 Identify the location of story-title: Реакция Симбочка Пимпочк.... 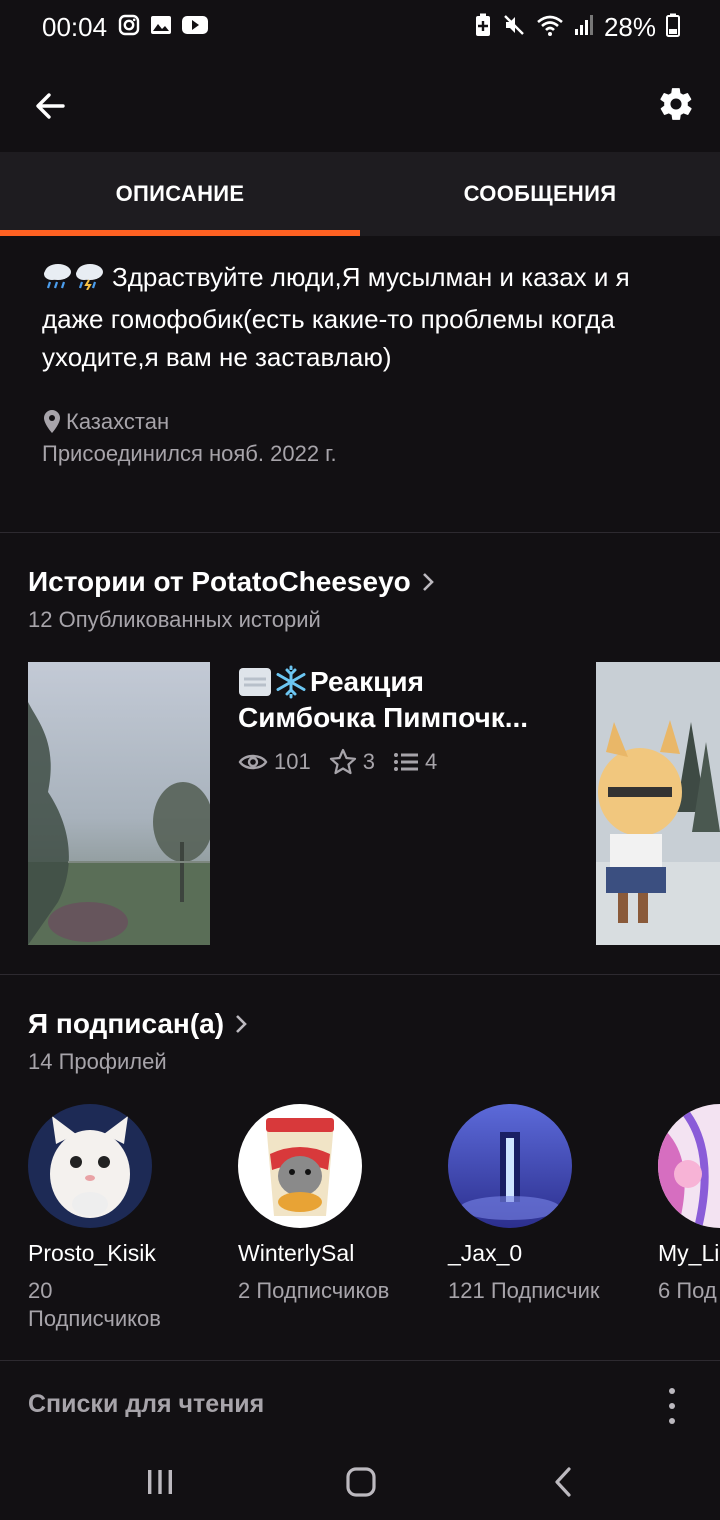
(408, 700).